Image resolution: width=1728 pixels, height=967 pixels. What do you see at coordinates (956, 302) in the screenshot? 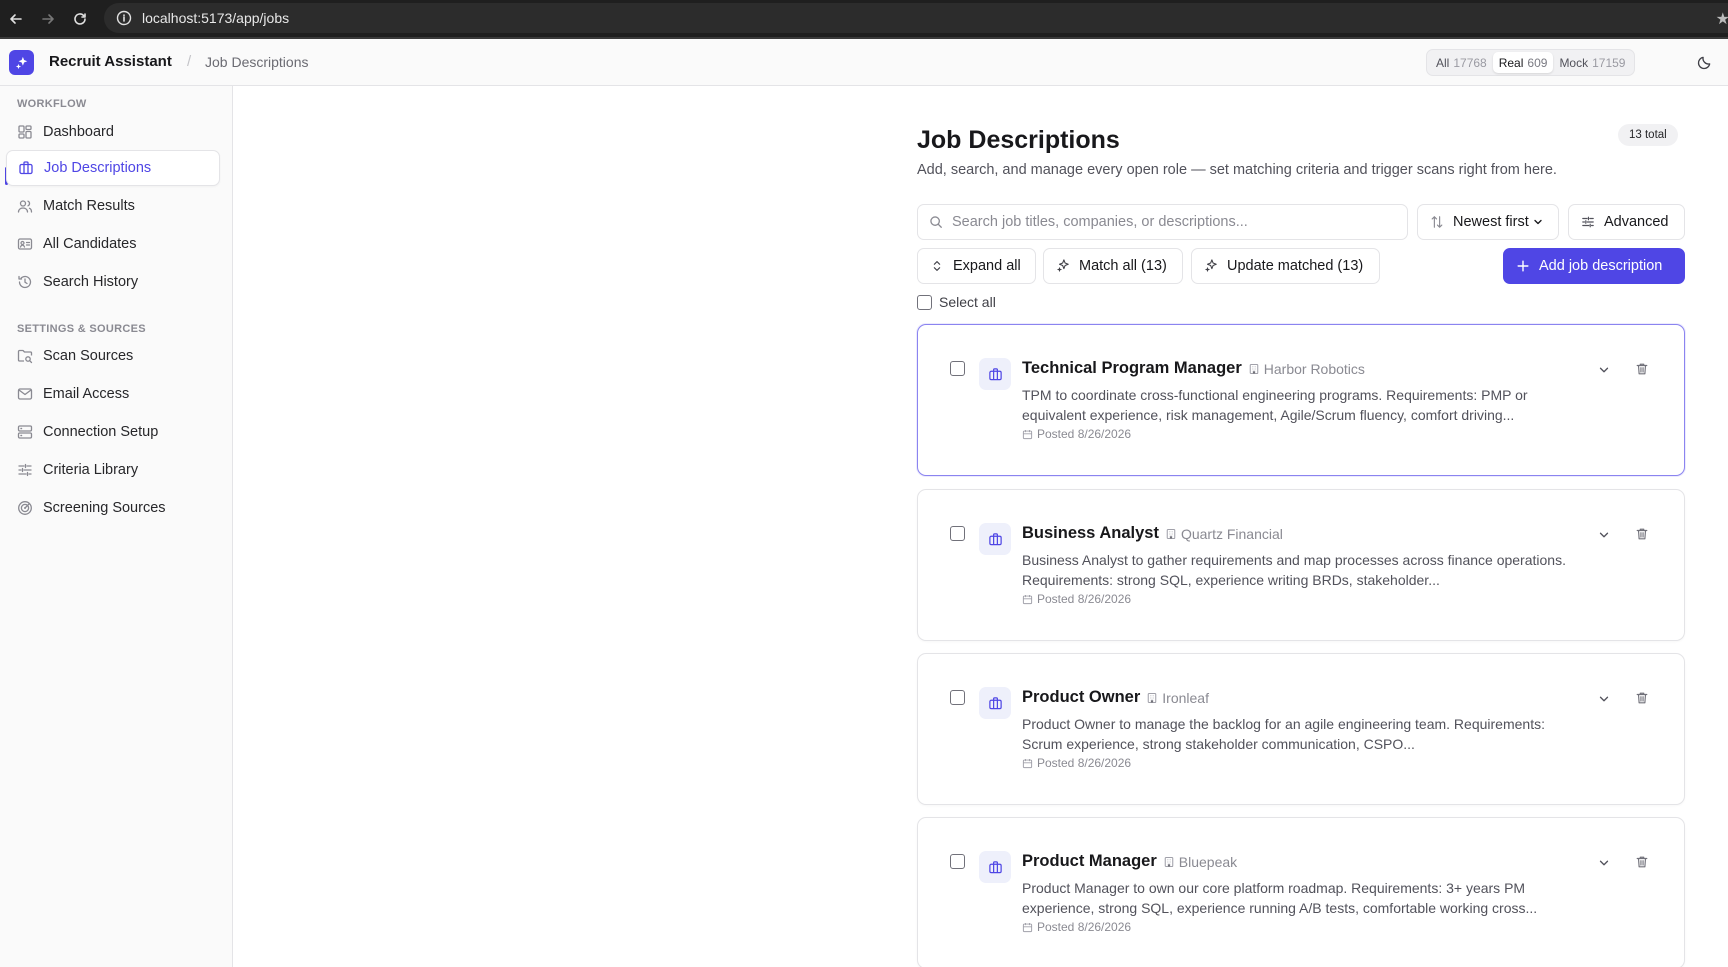
I see `select-all: Select all` at bounding box center [956, 302].